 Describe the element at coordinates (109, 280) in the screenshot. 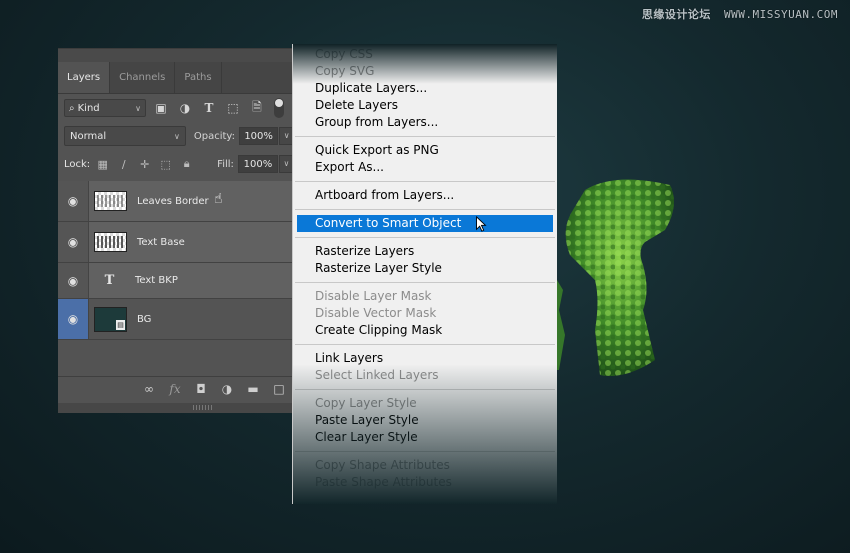

I see `type-layer-icon: T` at that location.